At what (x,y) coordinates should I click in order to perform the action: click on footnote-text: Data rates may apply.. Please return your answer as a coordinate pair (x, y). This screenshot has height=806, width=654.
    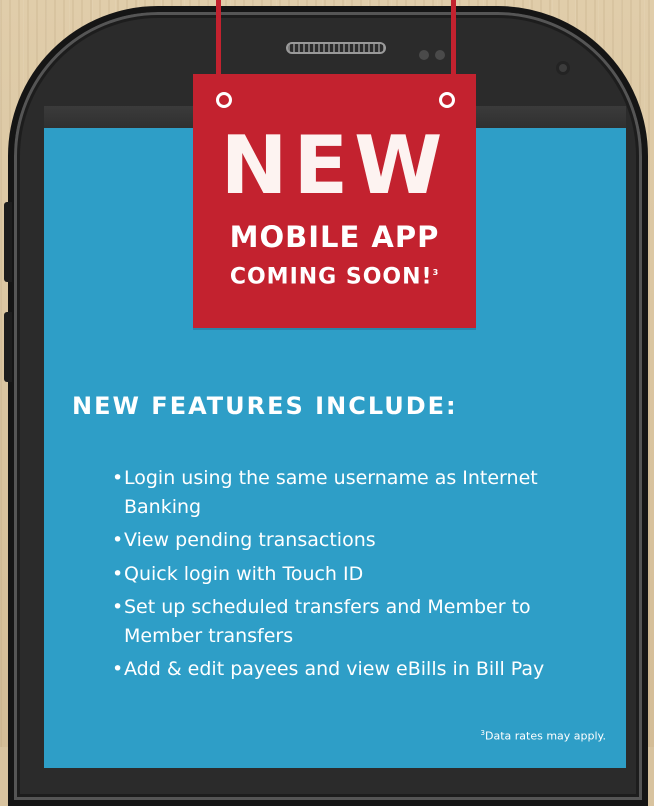
    Looking at the image, I should click on (545, 736).